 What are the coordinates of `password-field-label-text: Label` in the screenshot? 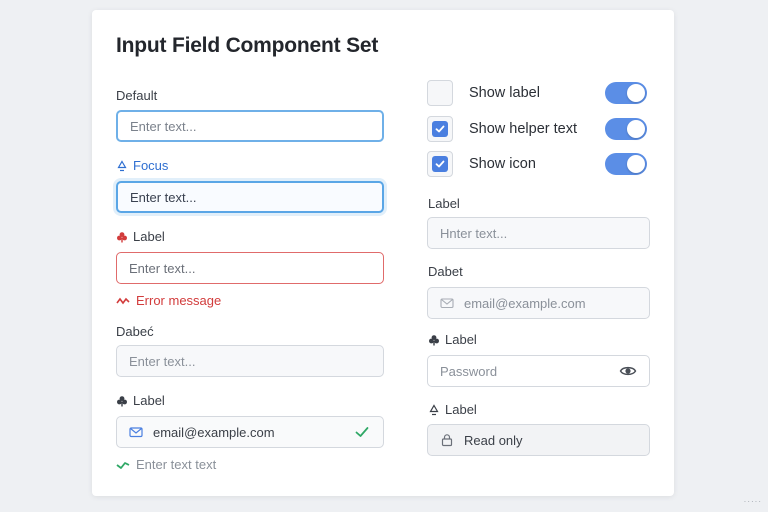 It's located at (461, 339).